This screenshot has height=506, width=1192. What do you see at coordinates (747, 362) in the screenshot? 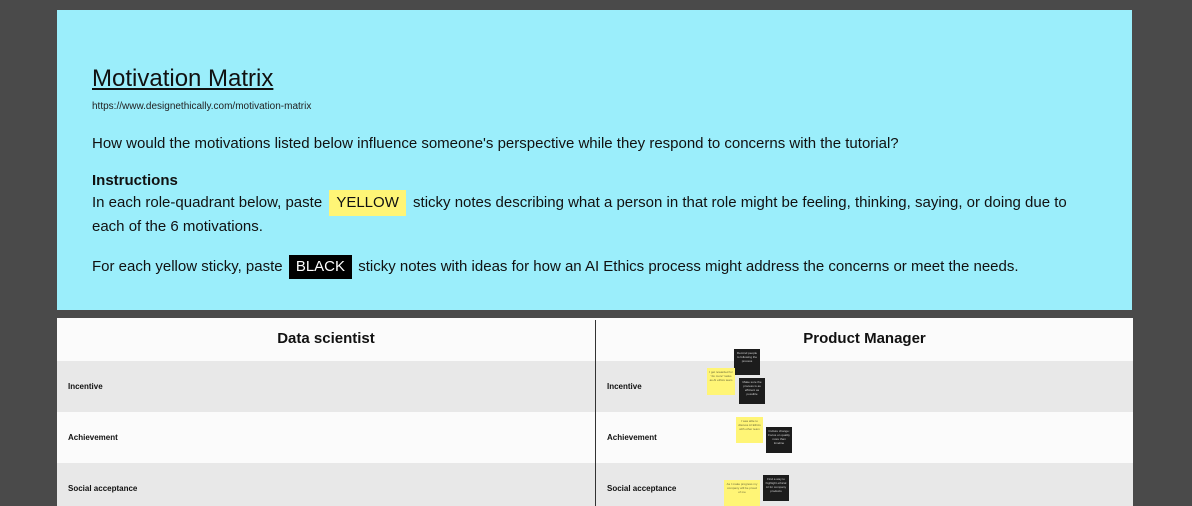
I see `sticky-note-black: Remind people to following the process` at bounding box center [747, 362].